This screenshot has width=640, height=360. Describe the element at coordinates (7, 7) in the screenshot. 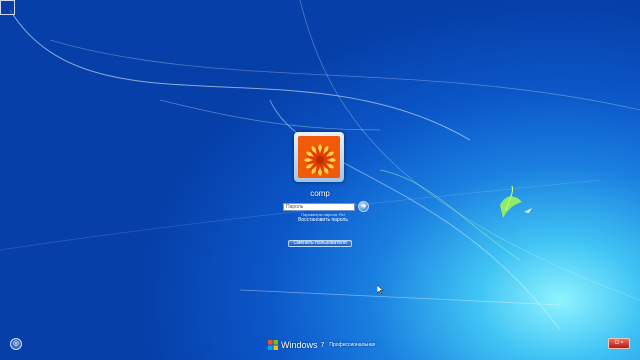

I see `restore-icon` at that location.